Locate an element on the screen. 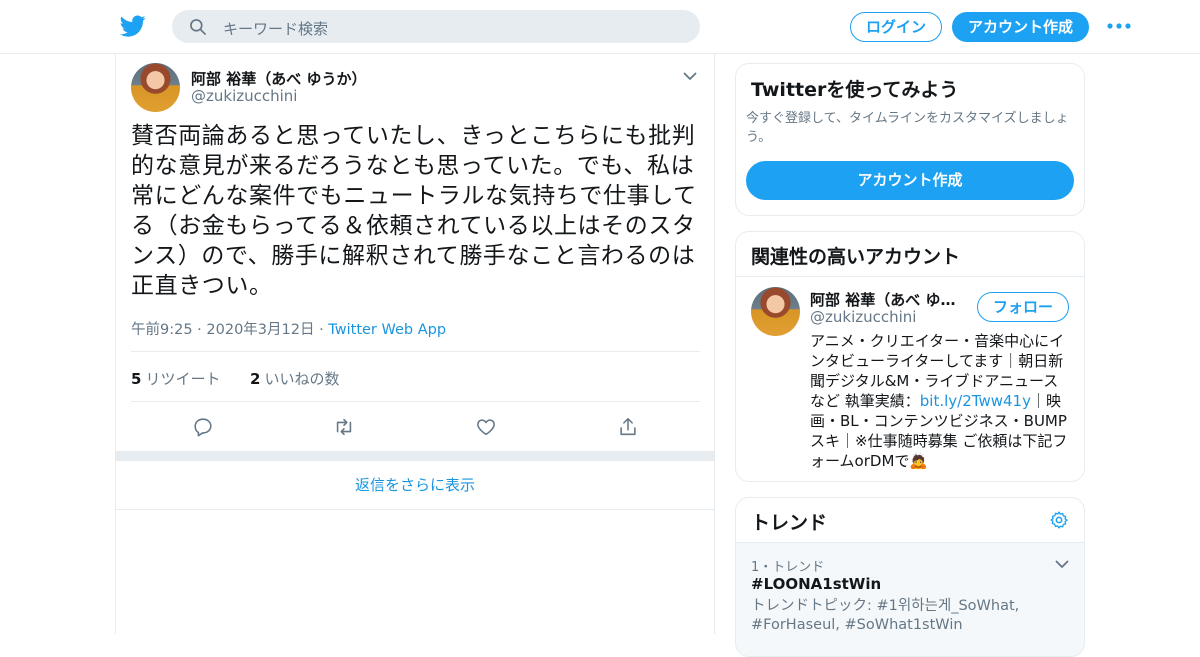 This screenshot has width=1200, height=657. like-count: 2 is located at coordinates (255, 379).